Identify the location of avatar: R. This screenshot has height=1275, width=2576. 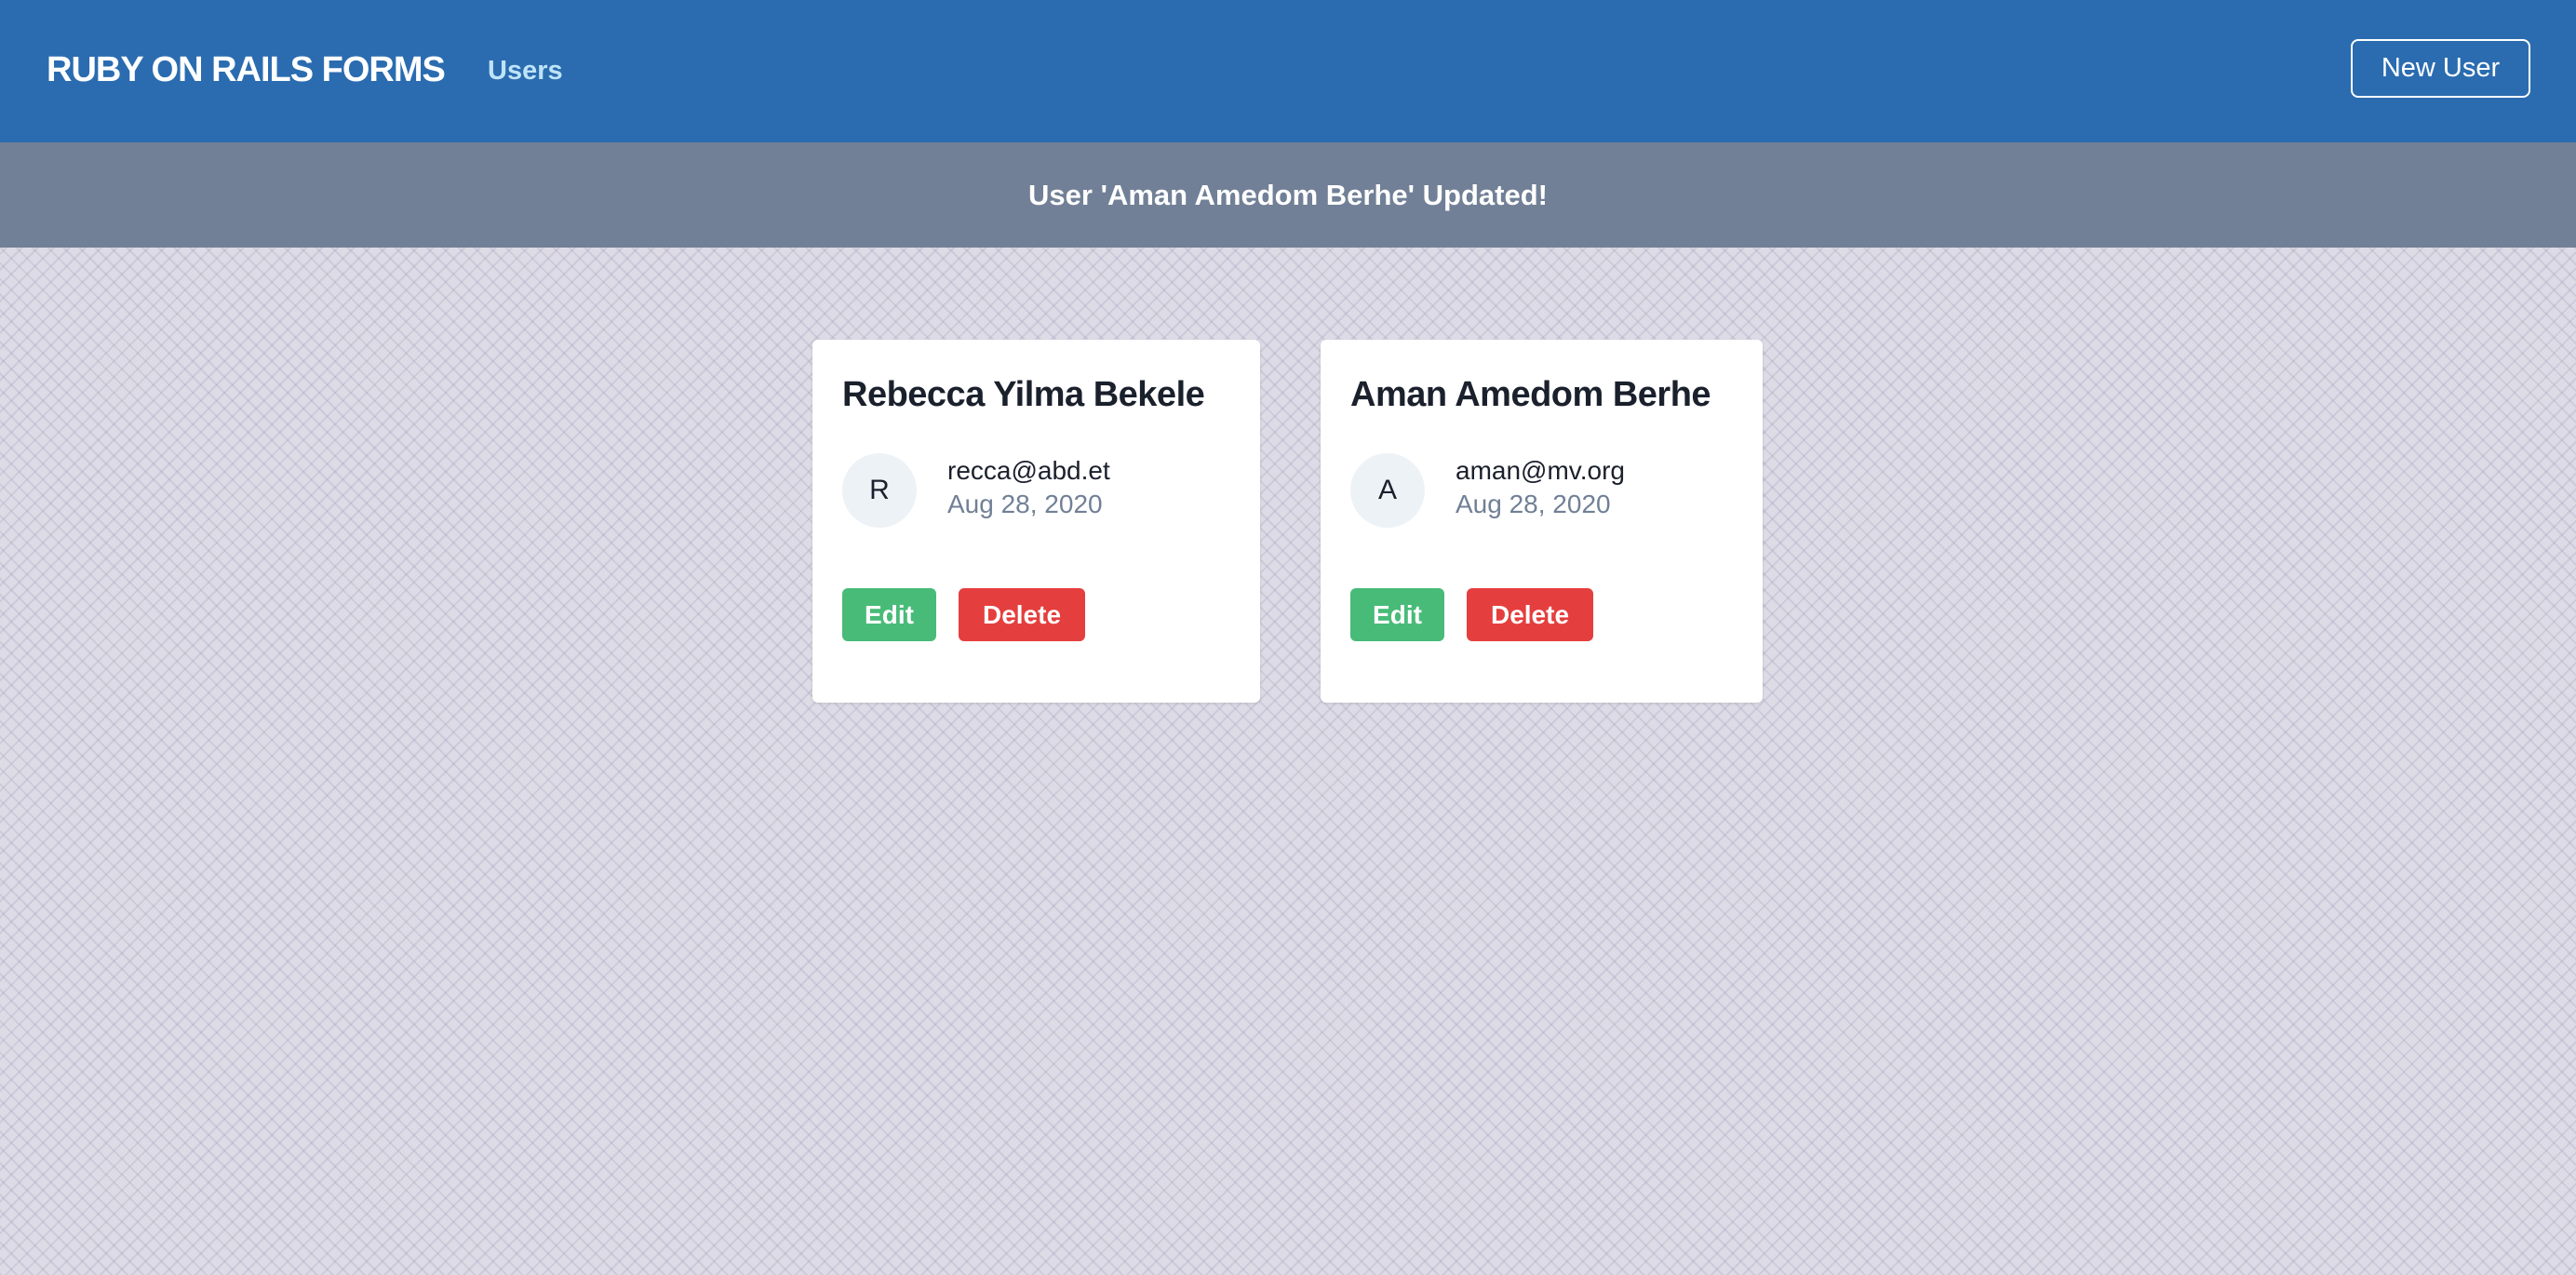
(879, 490).